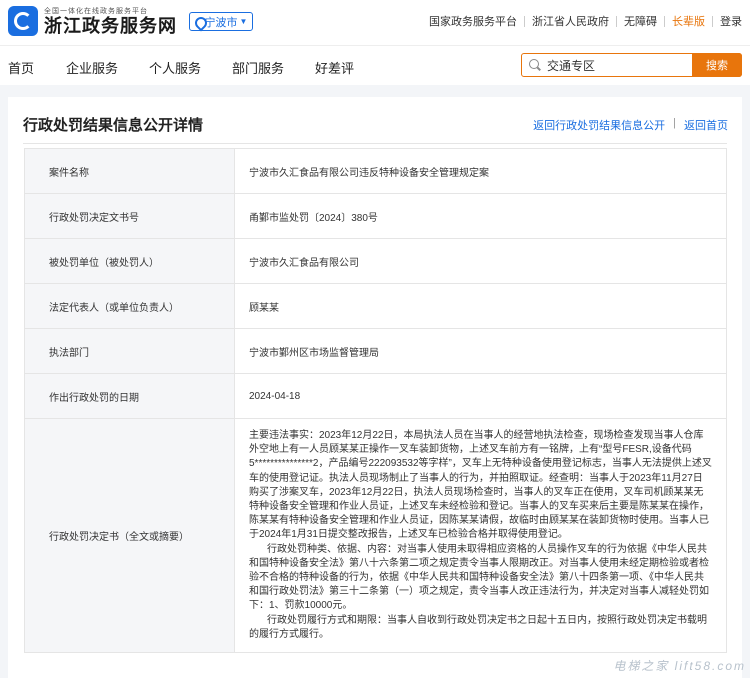  What do you see at coordinates (717, 65) in the screenshot?
I see `search-button: 搜索` at bounding box center [717, 65].